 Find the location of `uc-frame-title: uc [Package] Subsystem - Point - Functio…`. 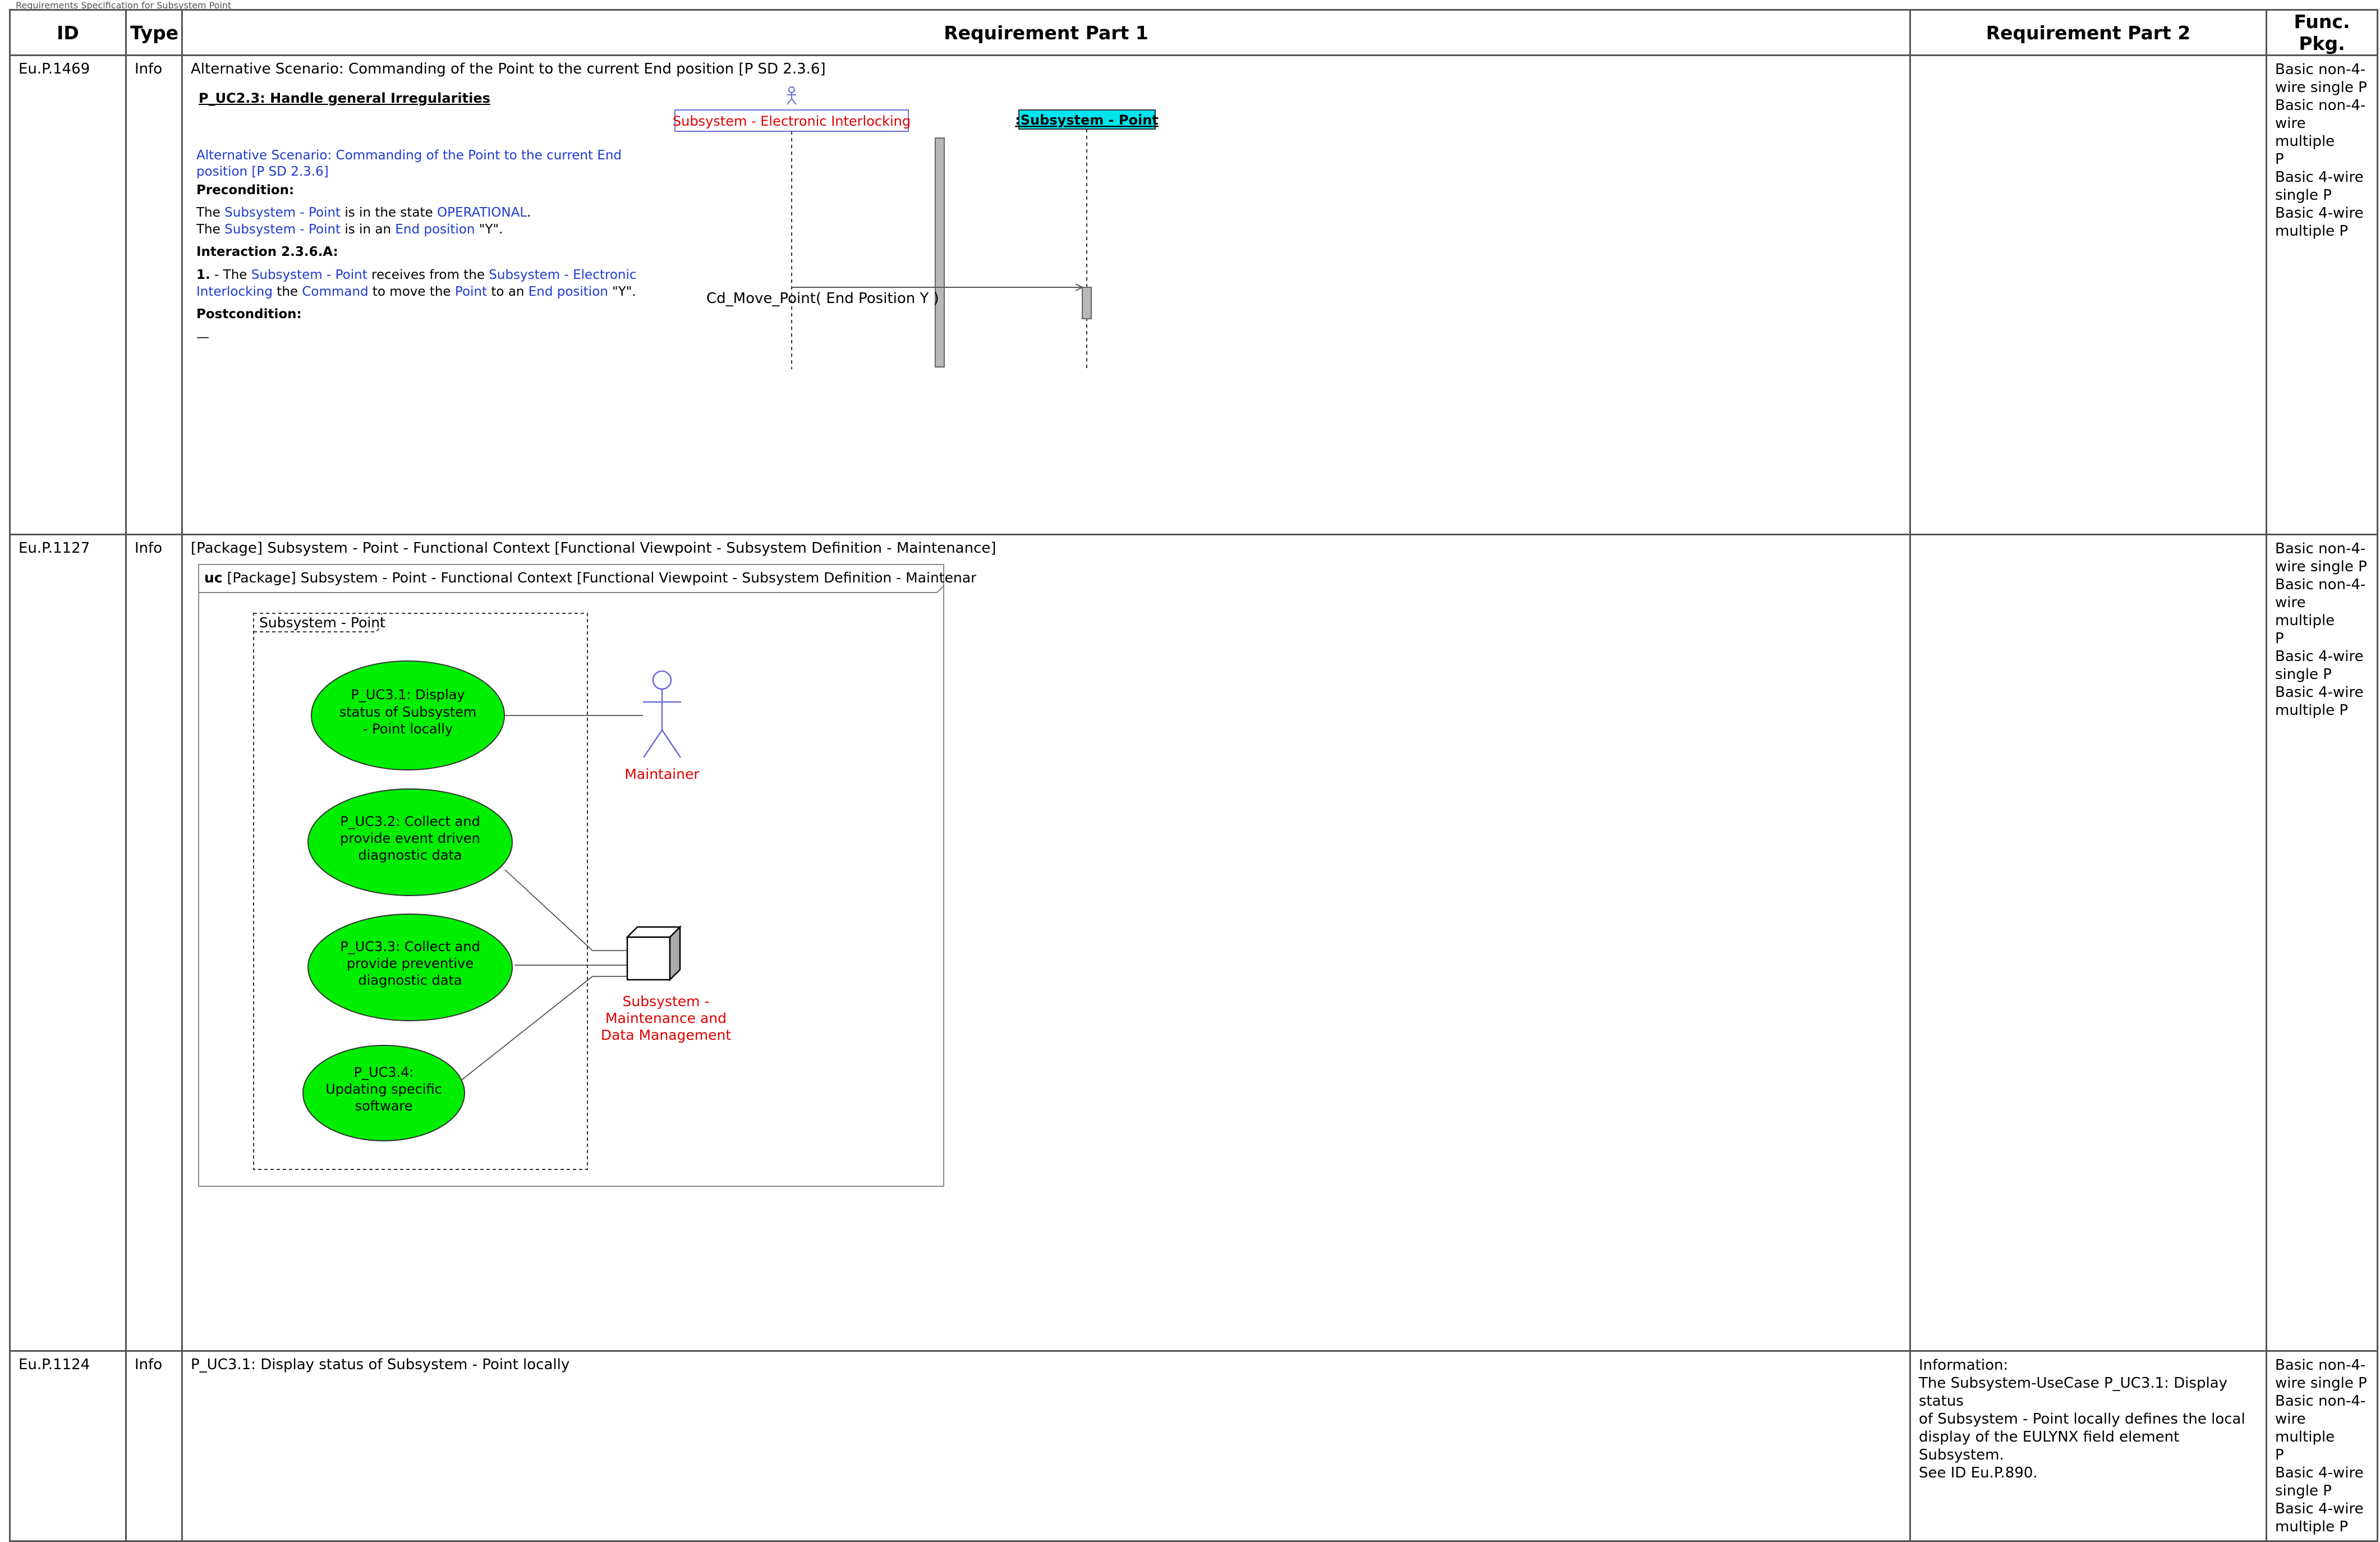

uc-frame-title: uc [Package] Subsystem - Point - Functio… is located at coordinates (590, 578).